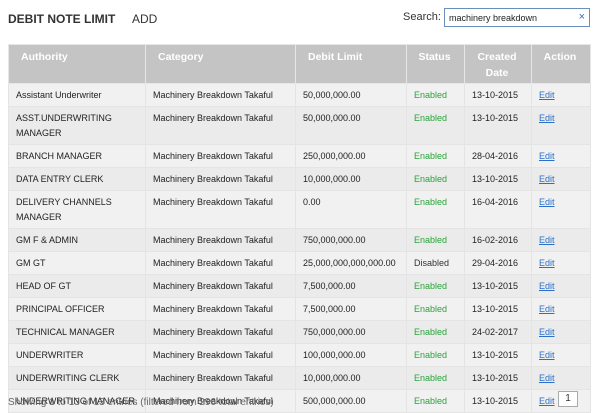 The height and width of the screenshot is (413, 597). What do you see at coordinates (351, 209) in the screenshot?
I see `debit-limit-cell: 0.00` at bounding box center [351, 209].